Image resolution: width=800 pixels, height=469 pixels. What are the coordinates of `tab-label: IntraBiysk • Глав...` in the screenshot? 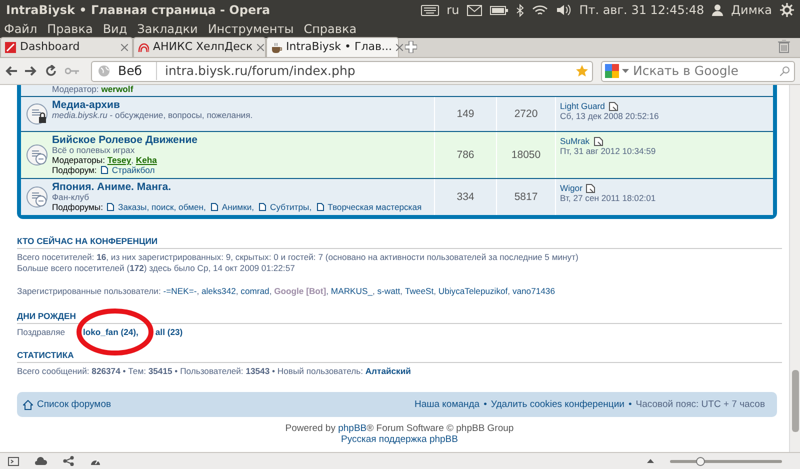 It's located at (339, 47).